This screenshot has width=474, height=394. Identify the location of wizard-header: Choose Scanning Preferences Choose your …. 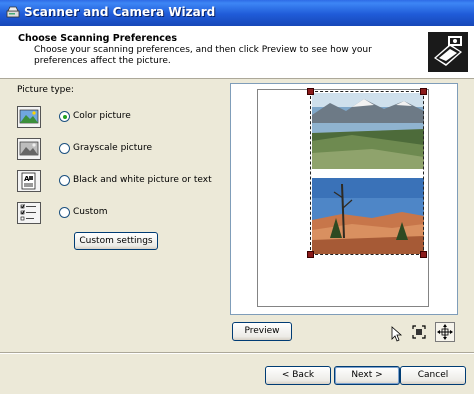
(237, 52).